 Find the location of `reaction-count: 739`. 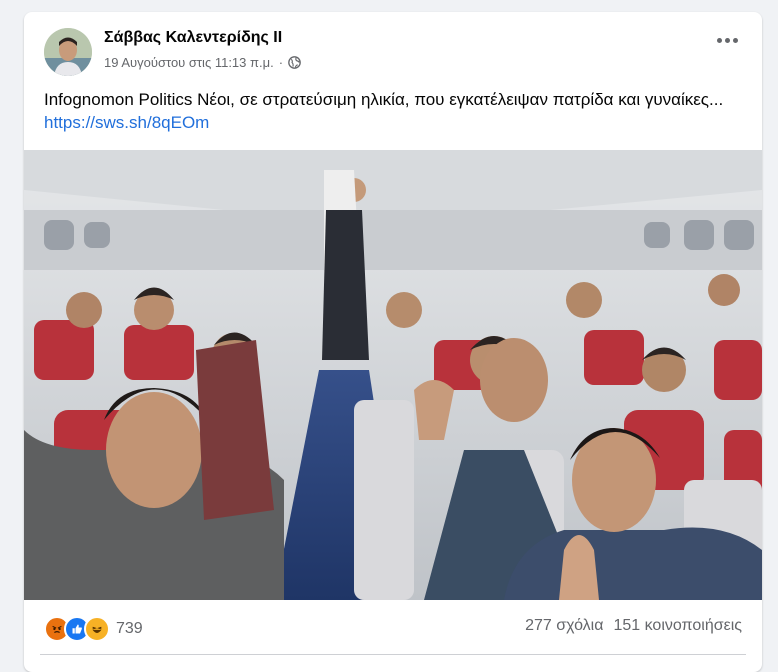

reaction-count: 739 is located at coordinates (129, 629).